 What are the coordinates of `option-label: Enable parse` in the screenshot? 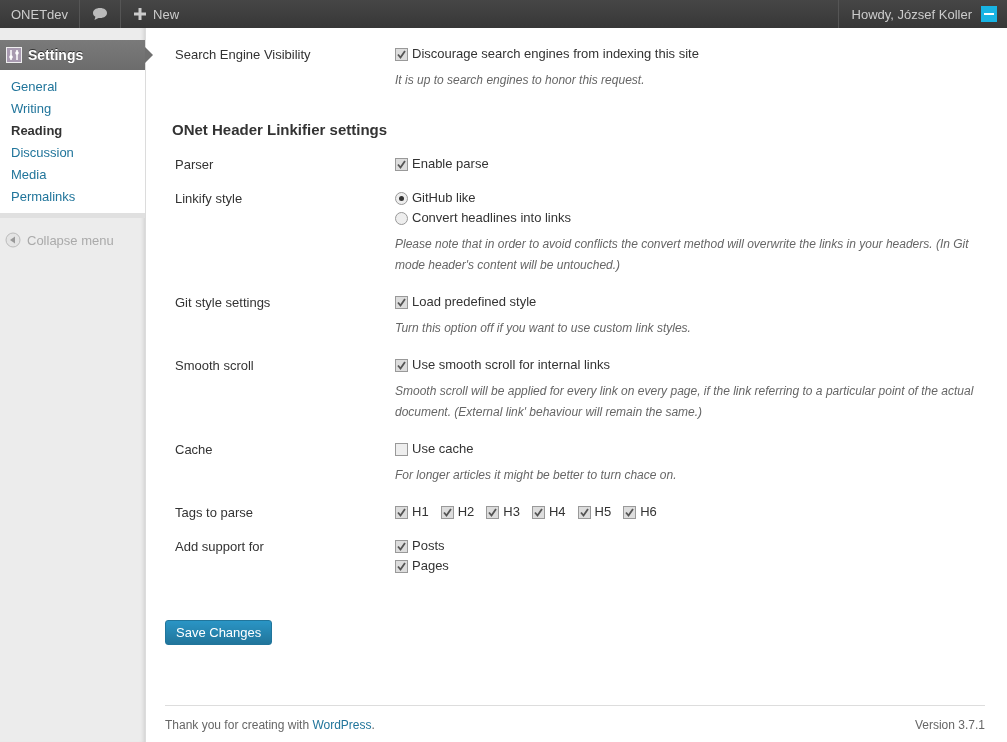 It's located at (450, 164).